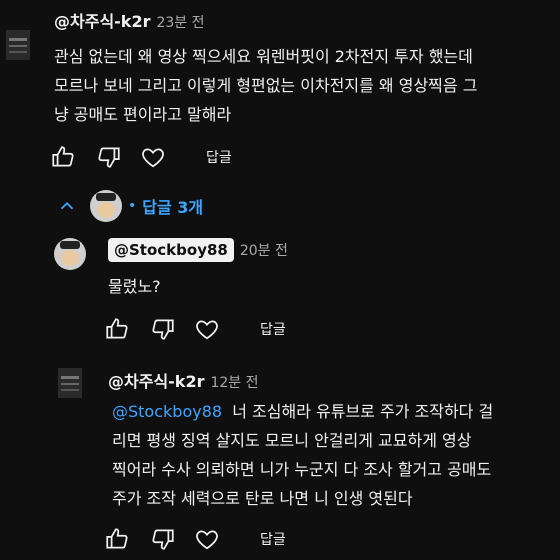 Image resolution: width=560 pixels, height=560 pixels. Describe the element at coordinates (143, 114) in the screenshot. I see `comment-line: 냥 공매도 편이라고 말해라` at that location.